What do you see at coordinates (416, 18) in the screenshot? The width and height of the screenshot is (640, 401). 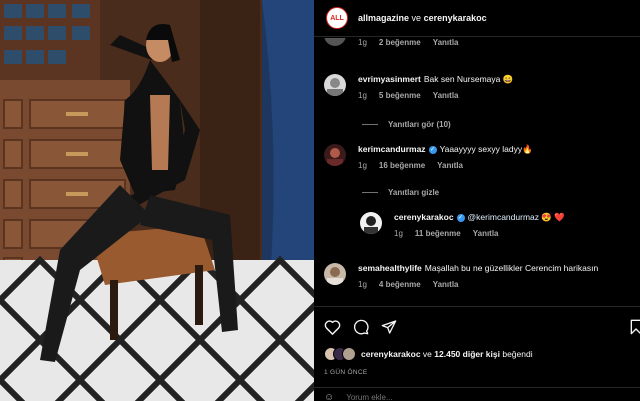 I see `author-connector: ve` at bounding box center [416, 18].